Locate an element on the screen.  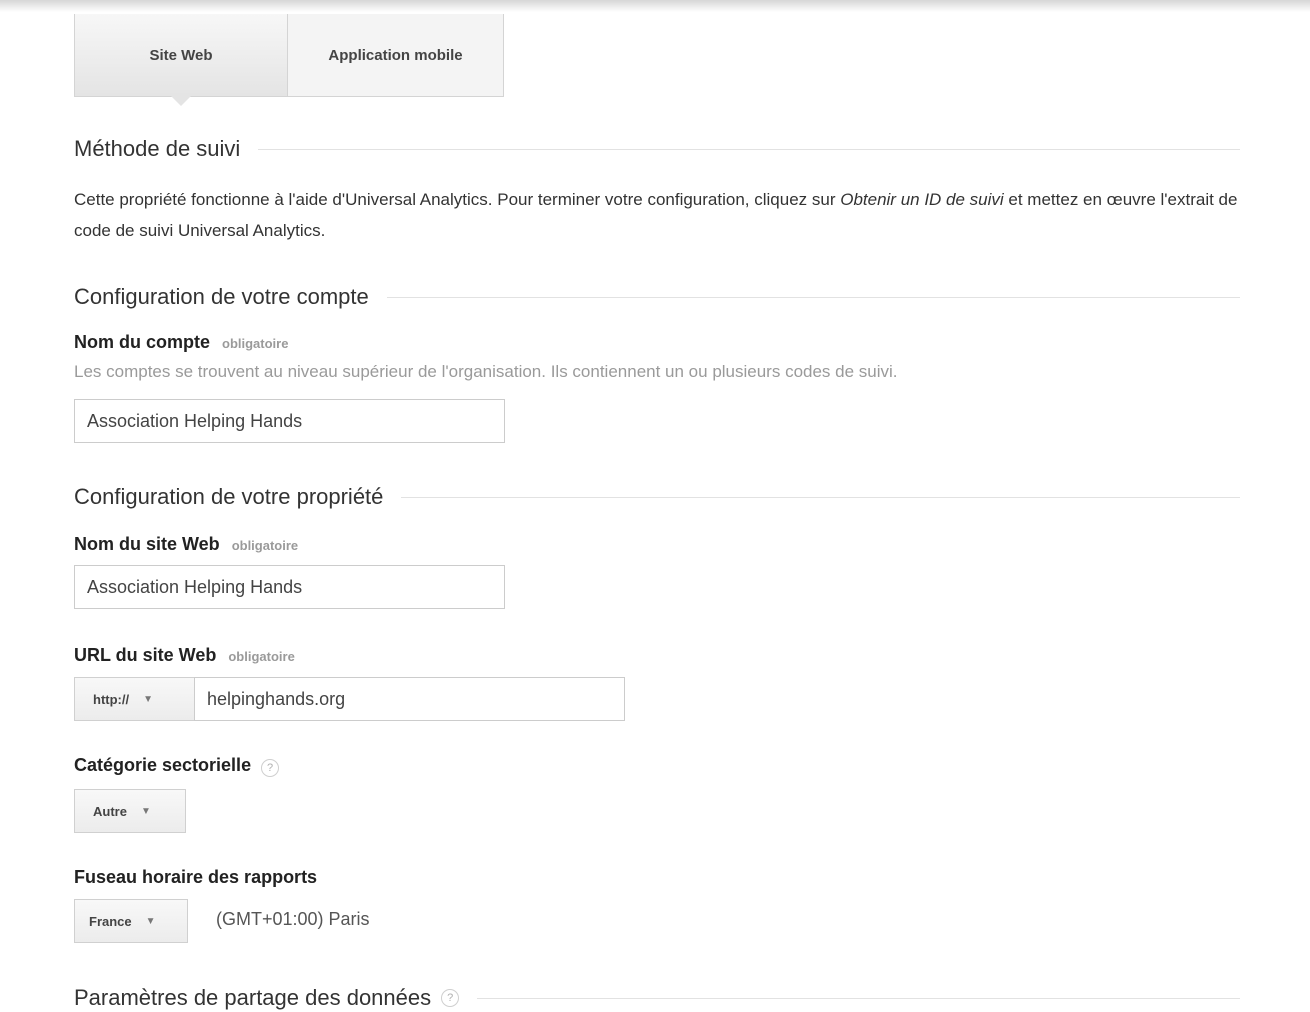
timezone-country-dropdown: France ▼ is located at coordinates (131, 921).